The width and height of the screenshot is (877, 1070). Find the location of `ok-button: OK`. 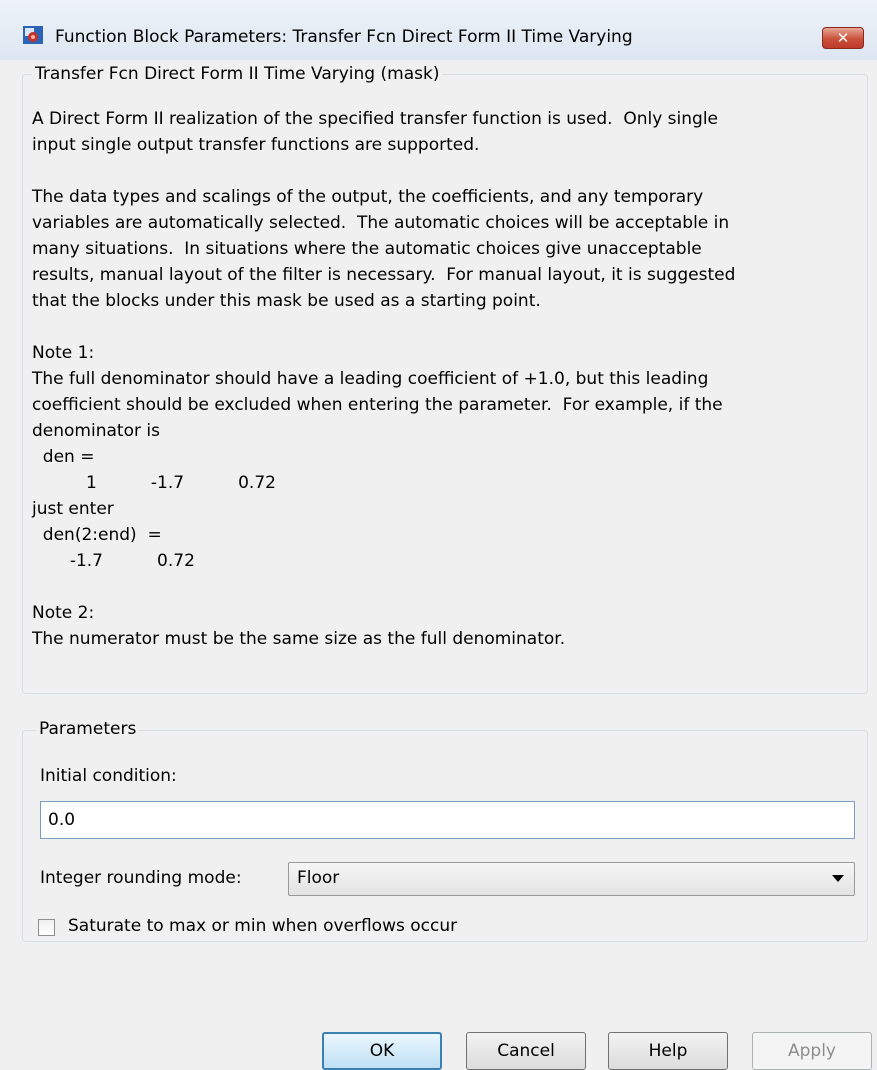

ok-button: OK is located at coordinates (382, 1051).